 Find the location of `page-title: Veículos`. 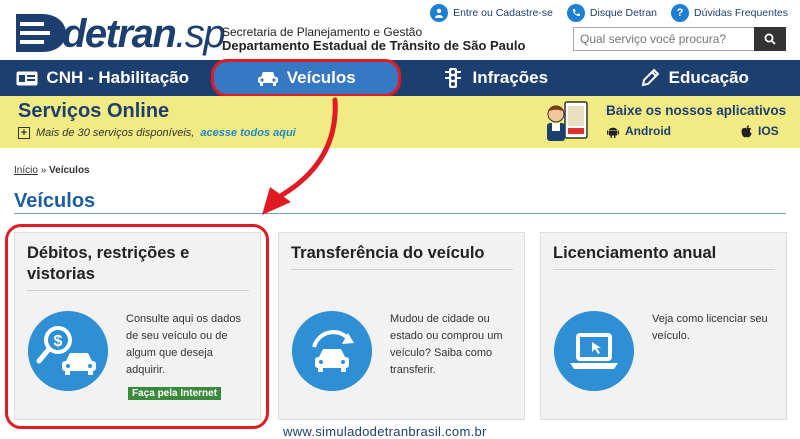

page-title: Veículos is located at coordinates (55, 201).